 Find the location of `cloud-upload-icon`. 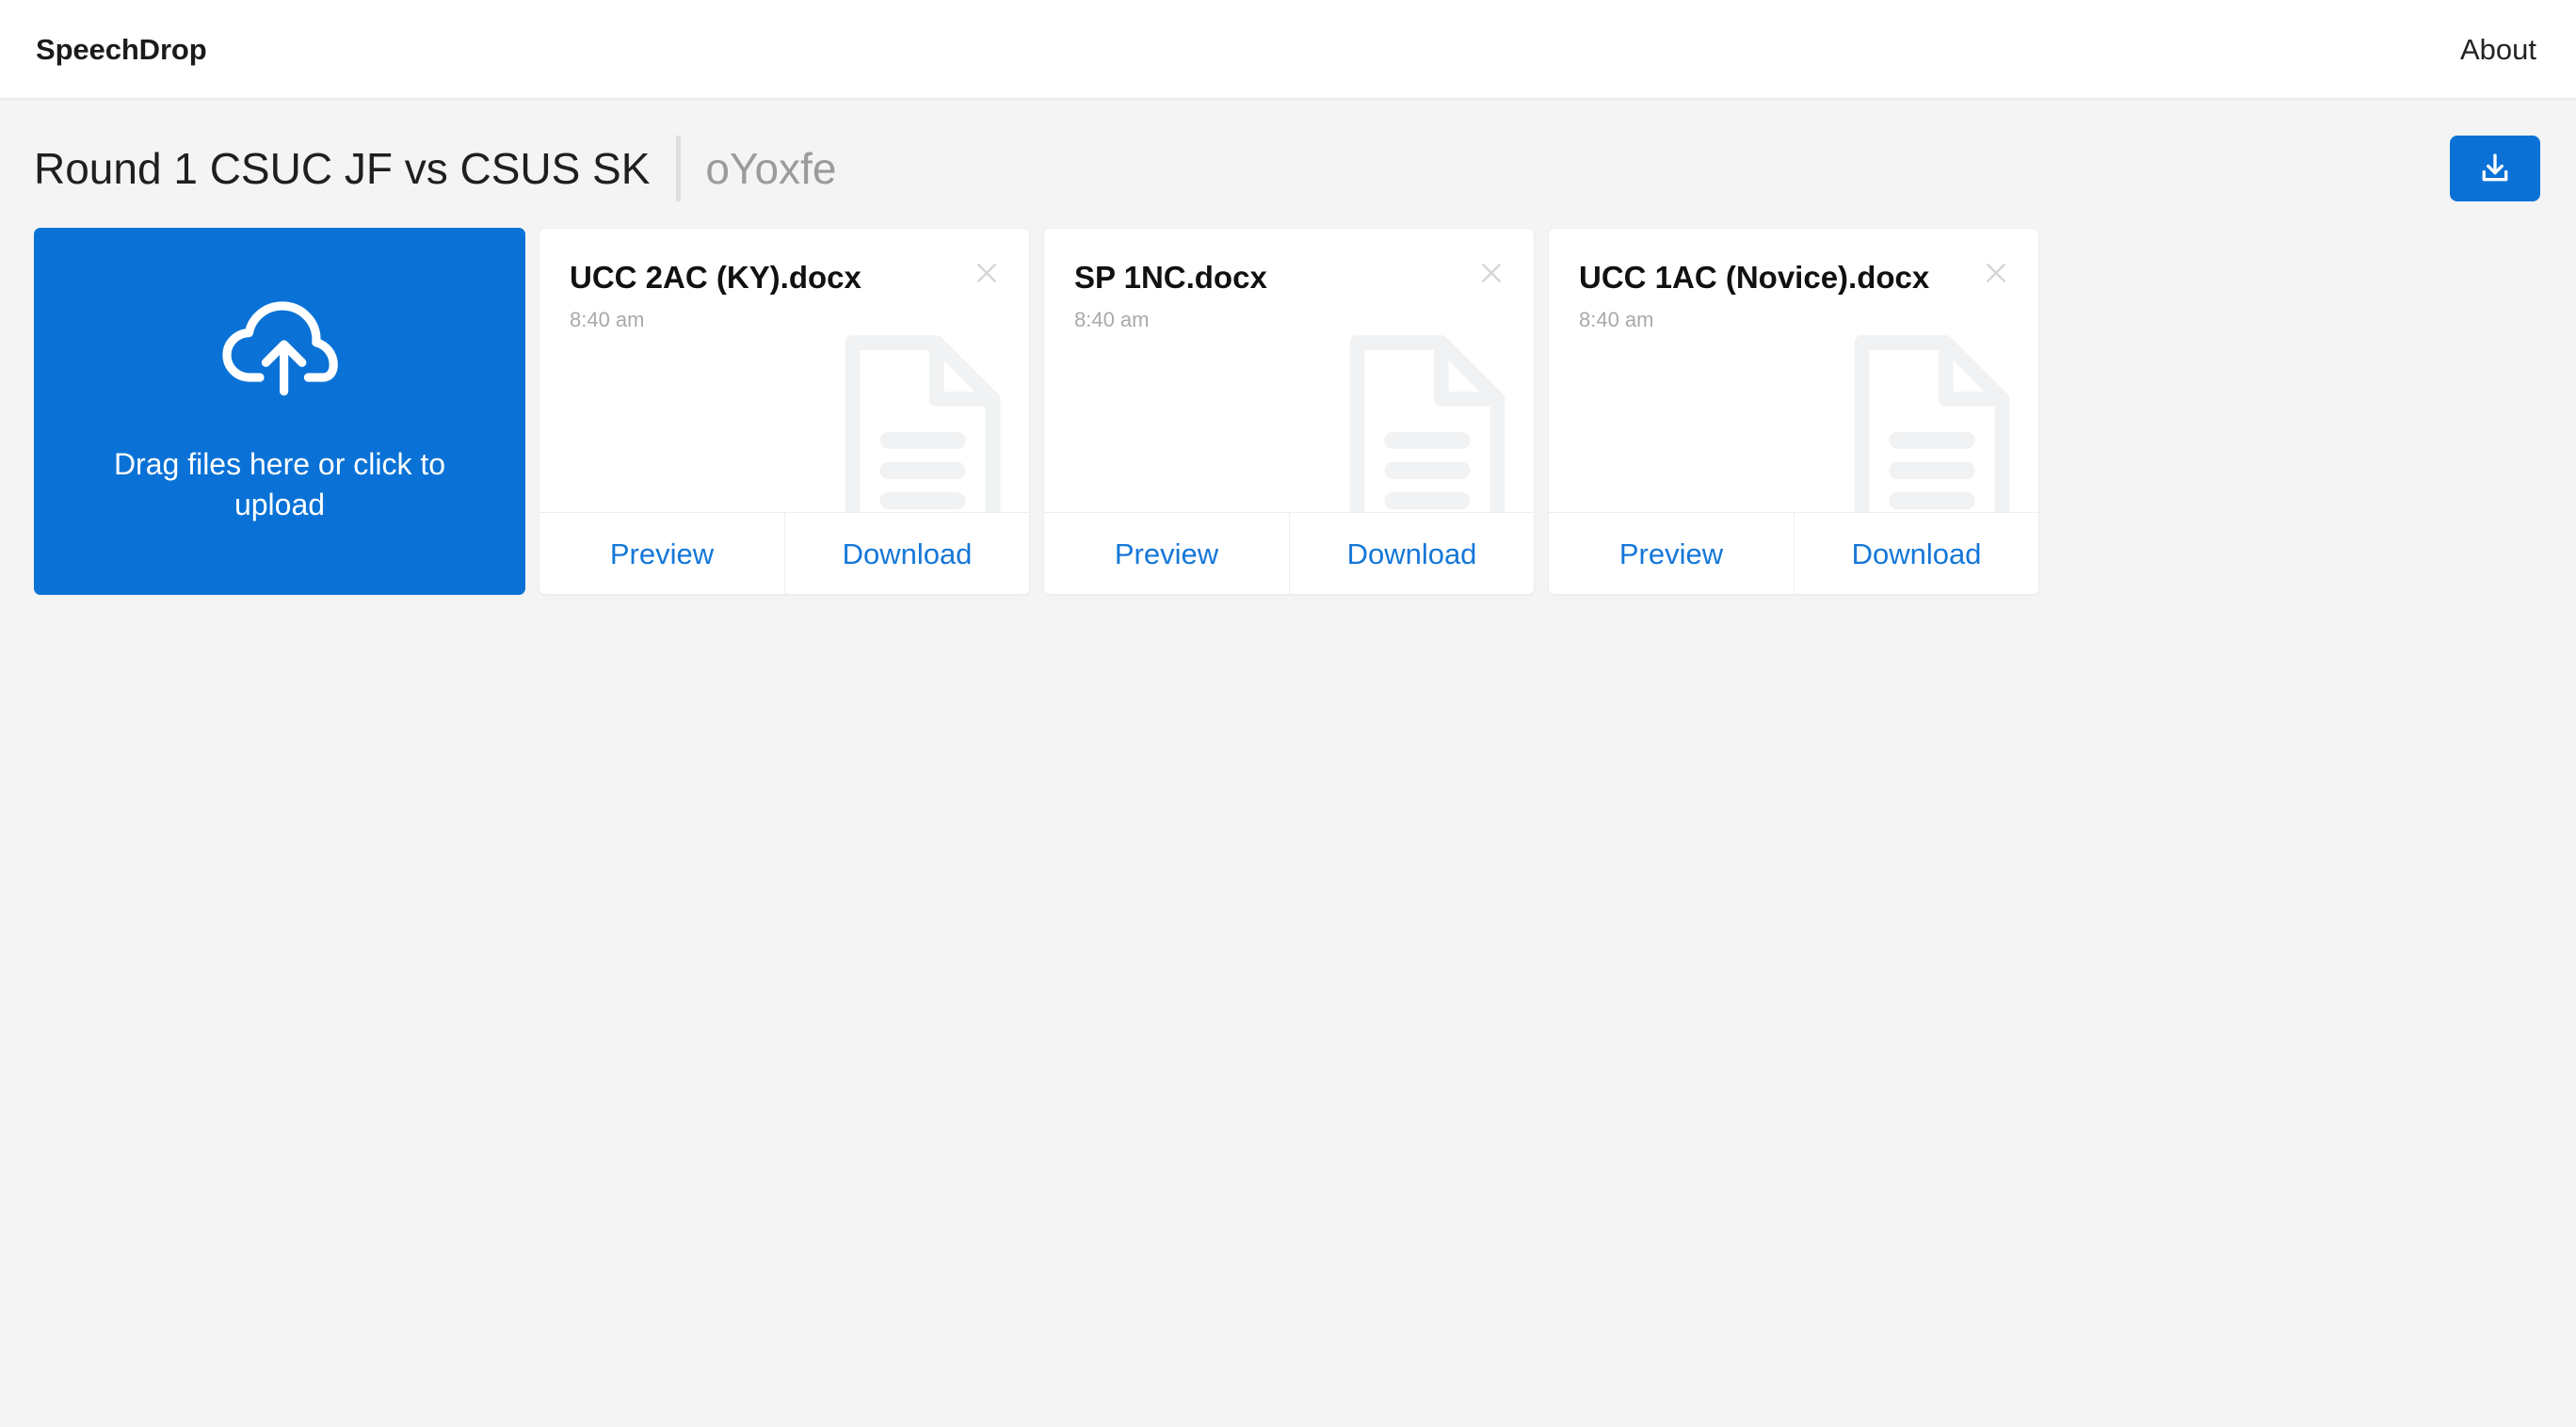

cloud-upload-icon is located at coordinates (280, 350).